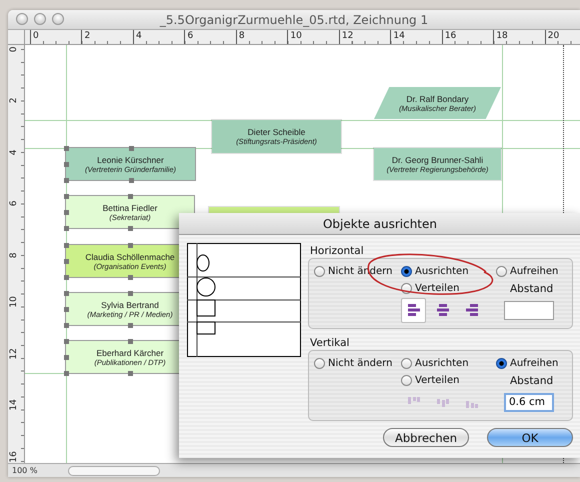 This screenshot has height=482, width=580. Describe the element at coordinates (530, 437) in the screenshot. I see `ok-button: OK` at that location.